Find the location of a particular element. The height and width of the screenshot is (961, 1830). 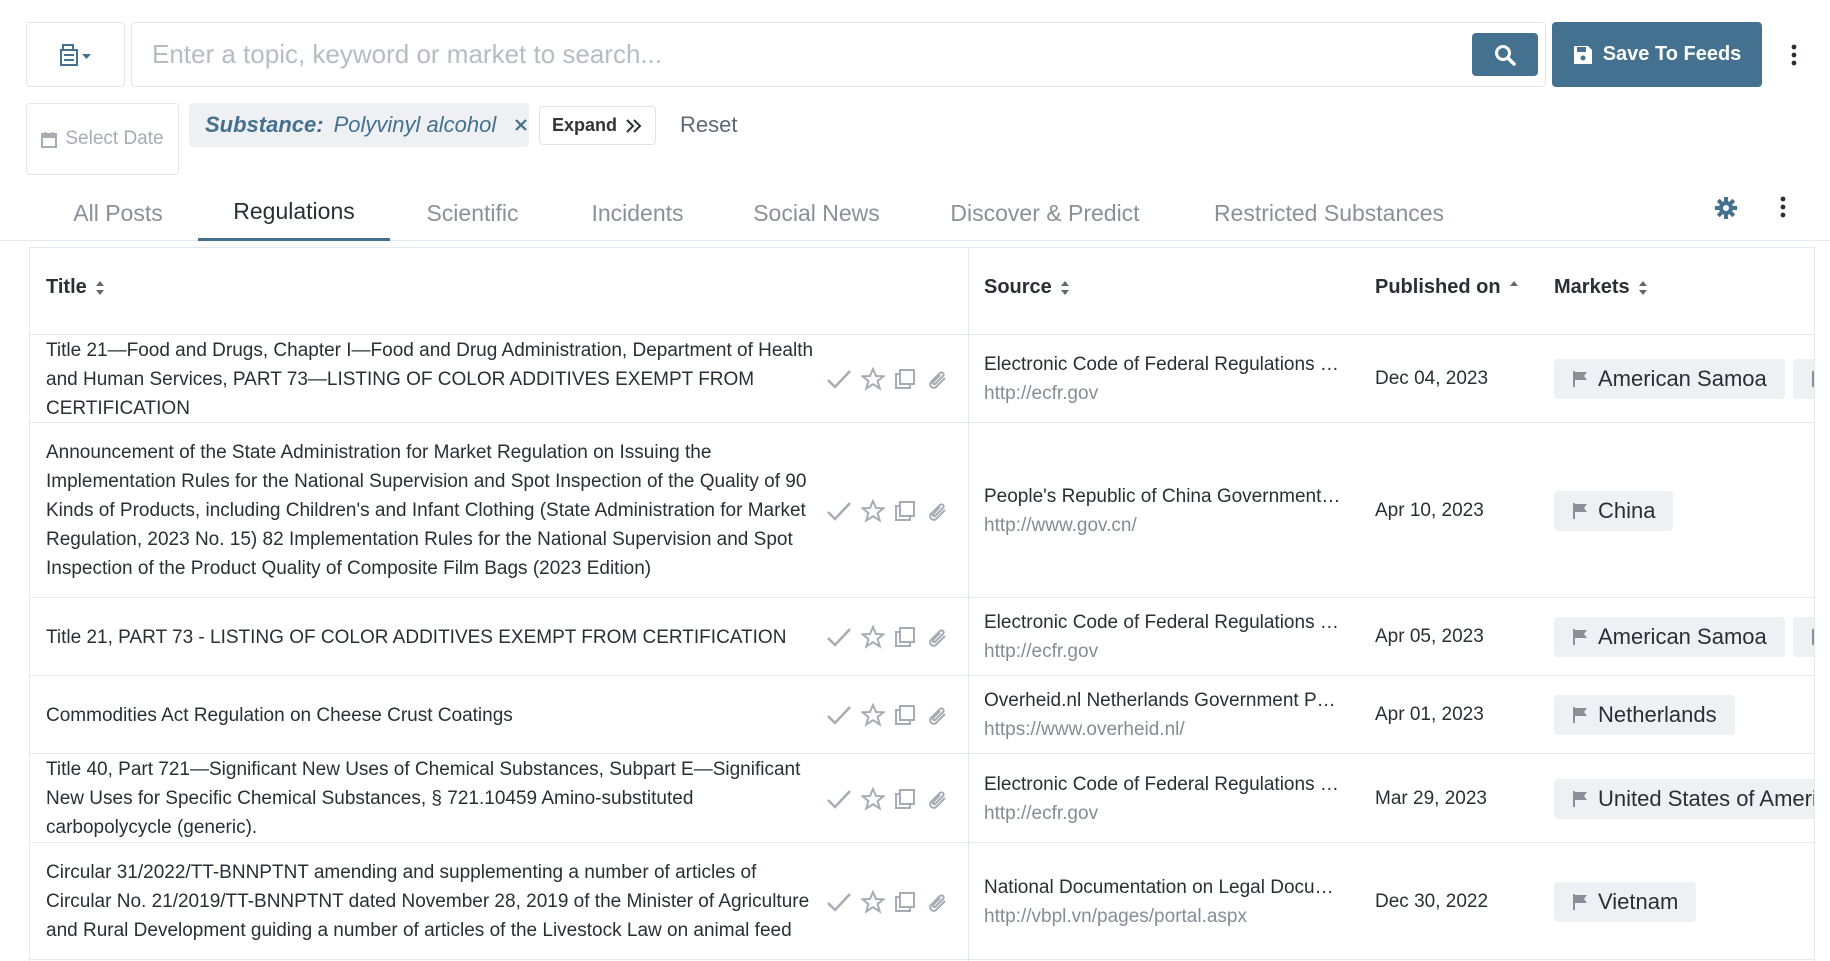

tab-regulations: Regulations is located at coordinates (294, 213).